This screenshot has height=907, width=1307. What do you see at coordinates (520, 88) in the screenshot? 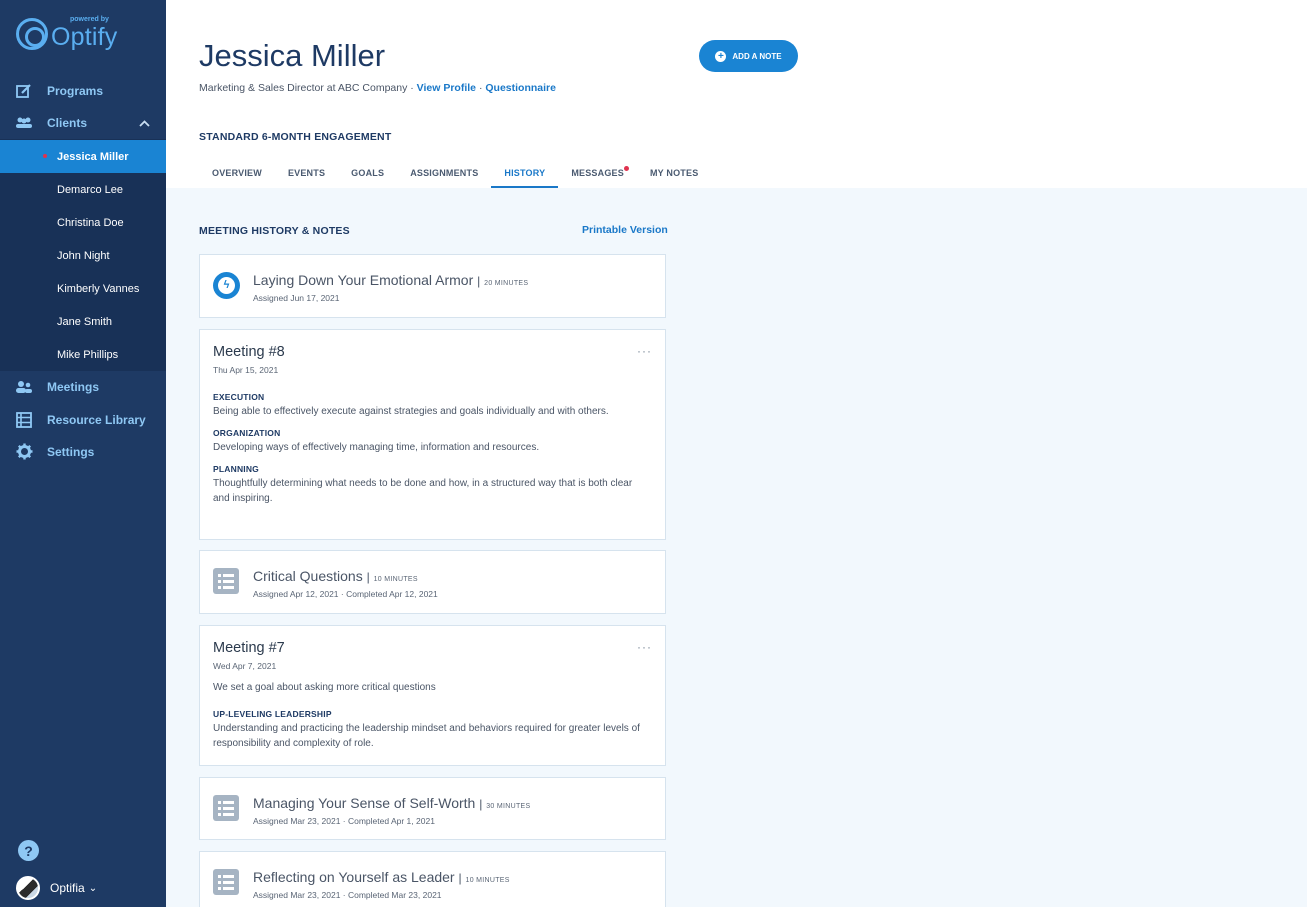
I see `questionnaire-link: Questionnaire` at bounding box center [520, 88].